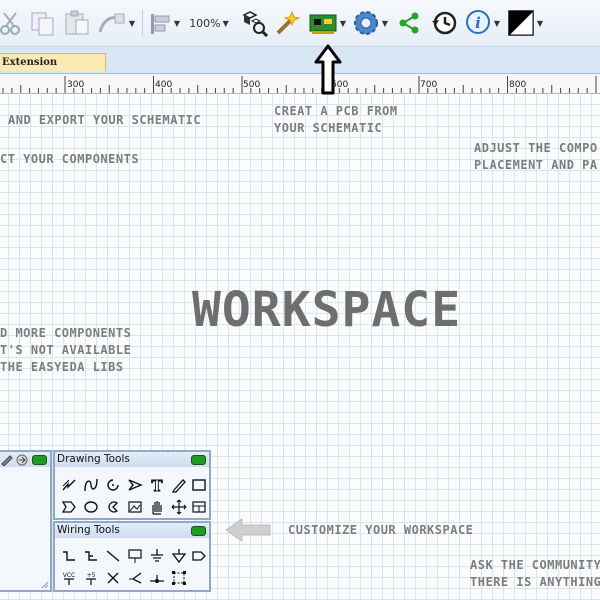 The image size is (600, 600). I want to click on junction-icon, so click(157, 578).